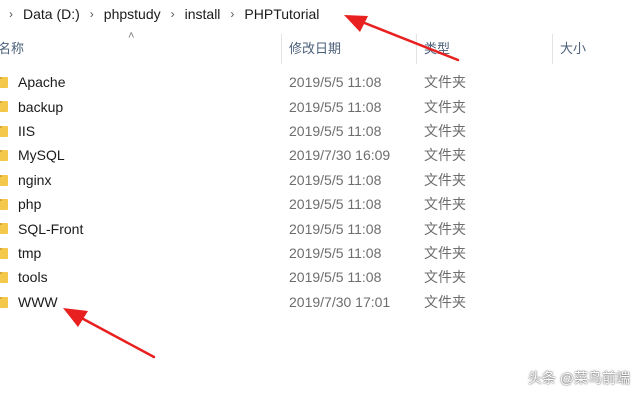 The width and height of the screenshot is (640, 400). I want to click on breadcrumb-item-drive: Data (D:), so click(51, 14).